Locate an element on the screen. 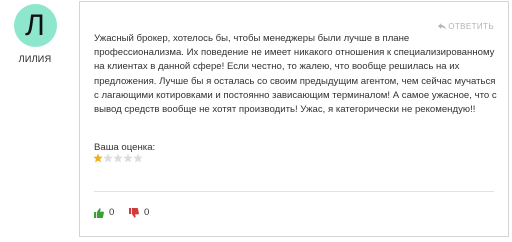  reply-label: ОТВЕТИТЬ is located at coordinates (471, 26).